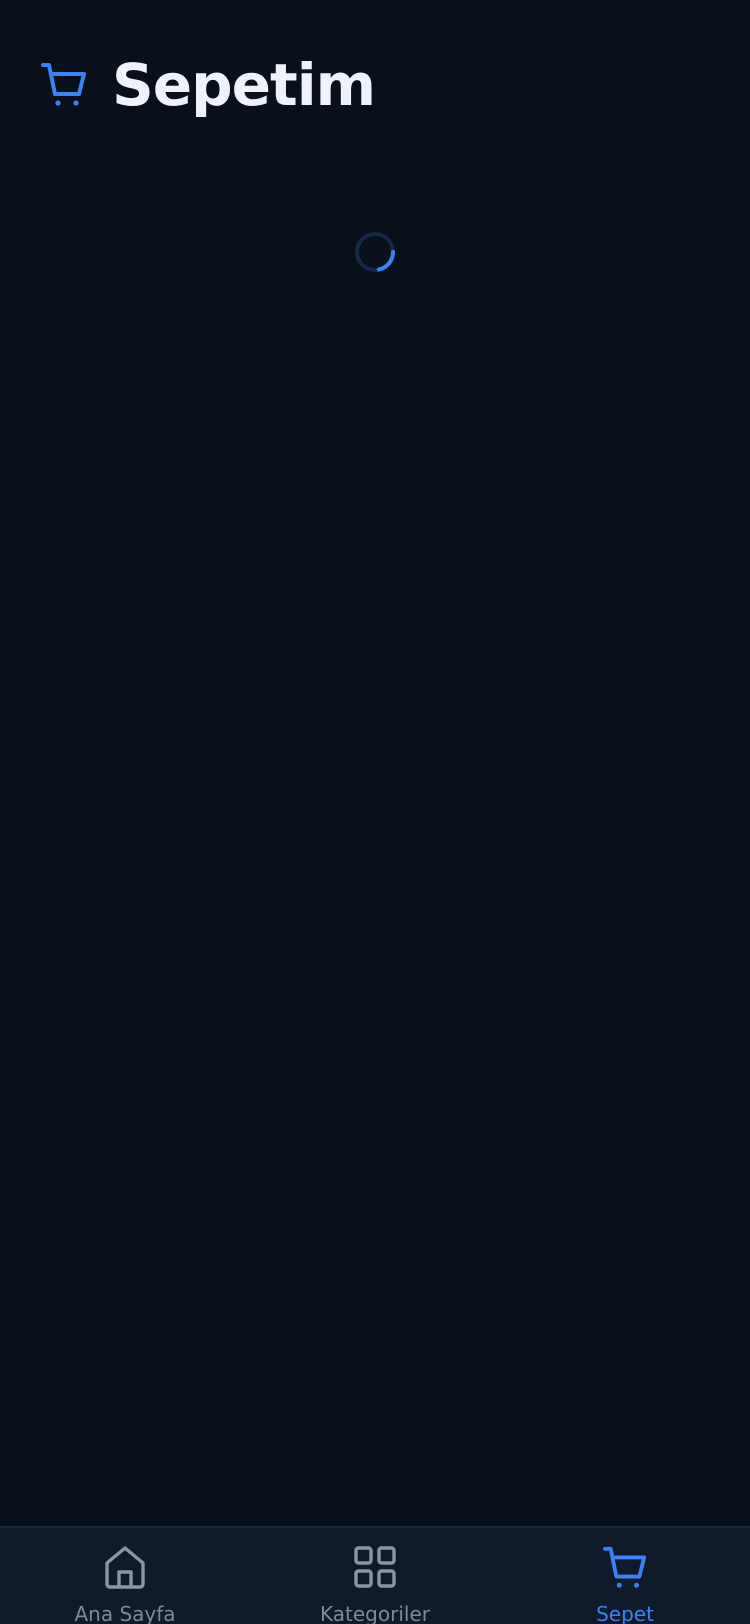  What do you see at coordinates (625, 1613) in the screenshot?
I see `tab-label-sepet: Sepet` at bounding box center [625, 1613].